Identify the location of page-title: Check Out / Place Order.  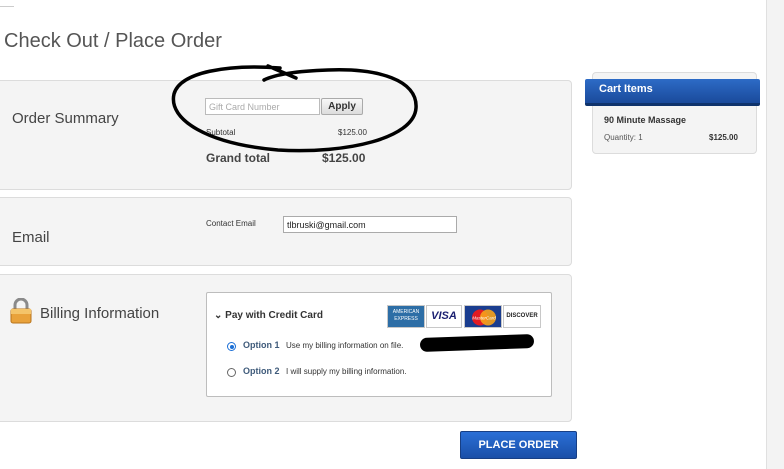
(113, 41).